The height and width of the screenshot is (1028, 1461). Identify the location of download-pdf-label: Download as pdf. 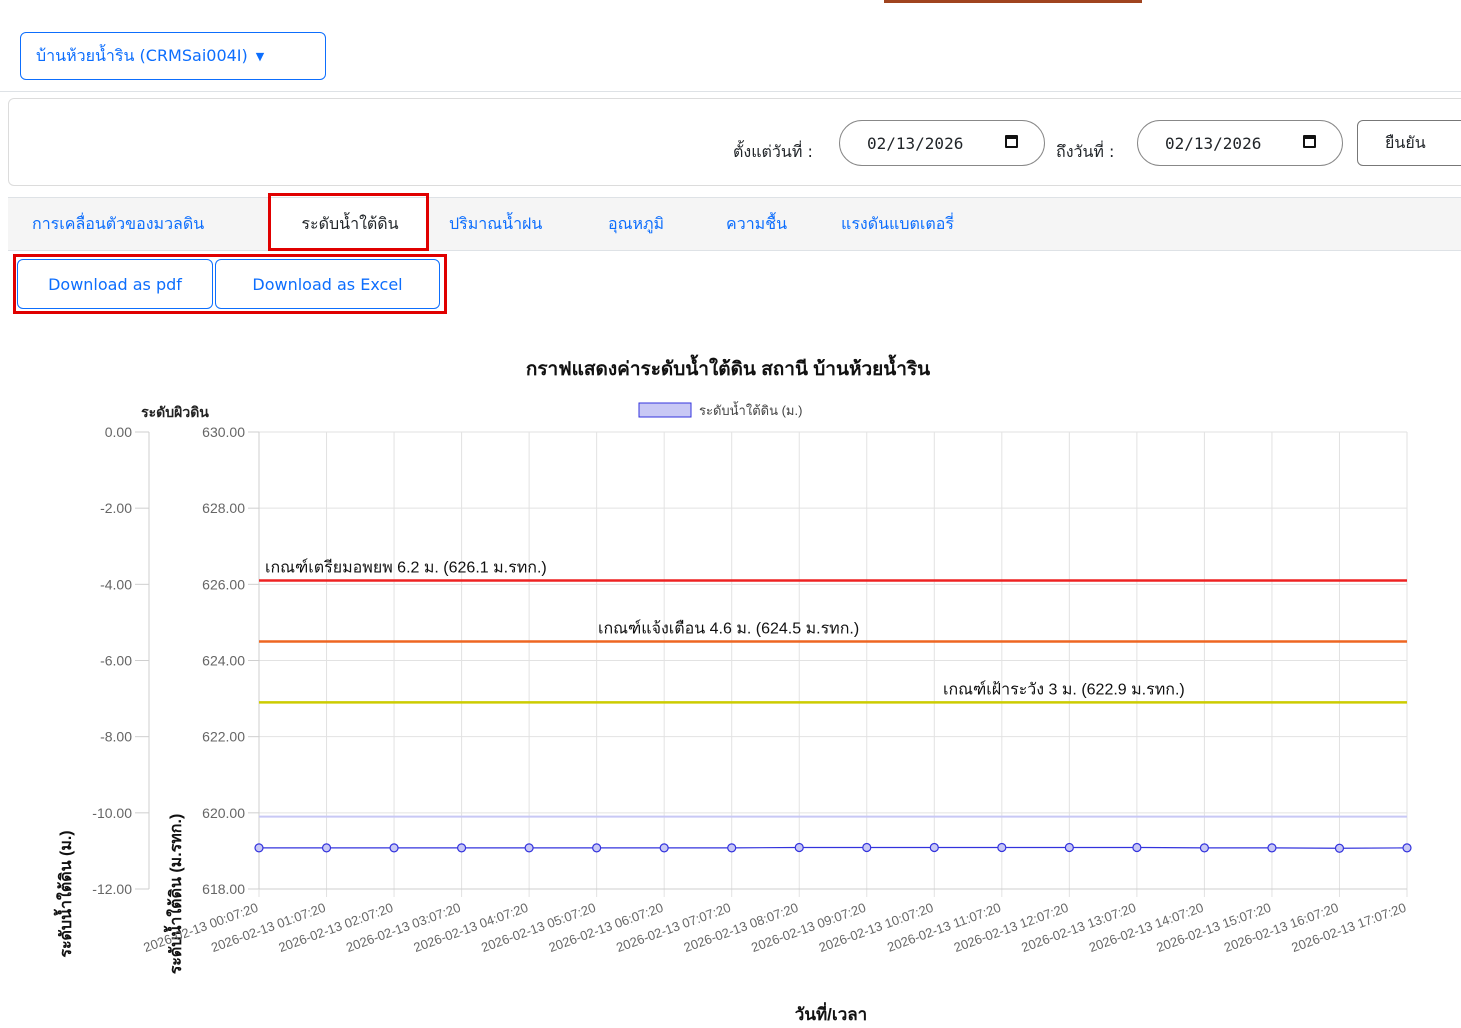
(115, 284).